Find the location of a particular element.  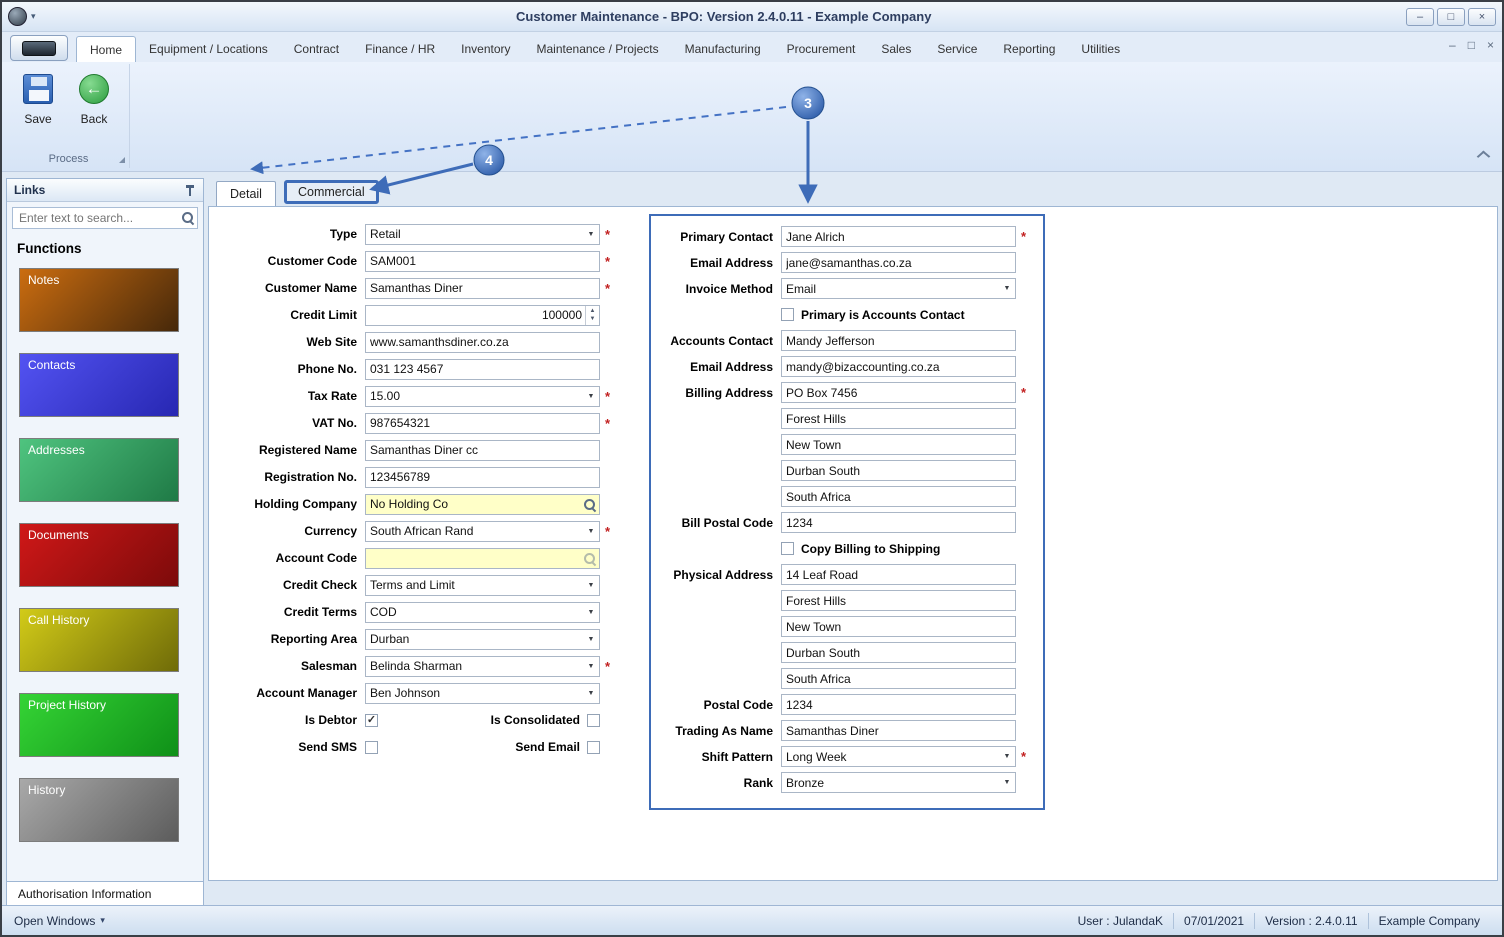

open-windows-button: Open Windows ▾ is located at coordinates (59, 921).